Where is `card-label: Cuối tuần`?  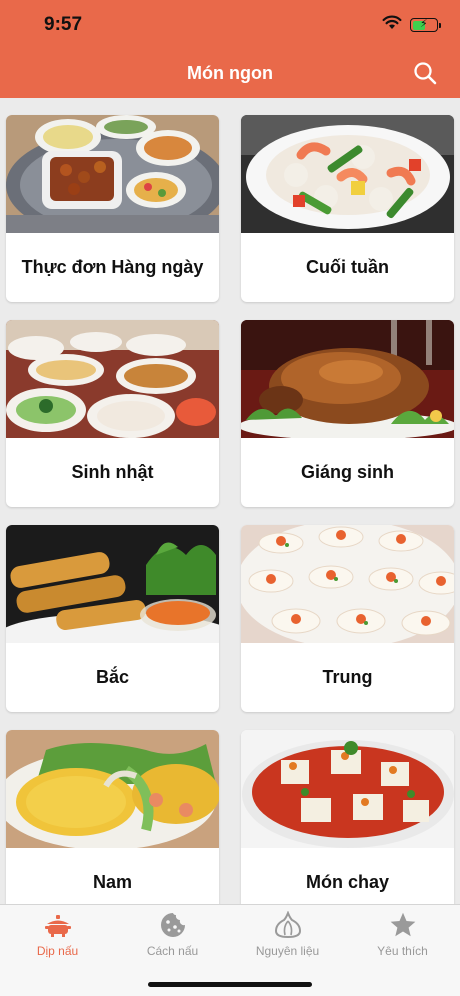
card-label: Cuối tuần is located at coordinates (347, 267).